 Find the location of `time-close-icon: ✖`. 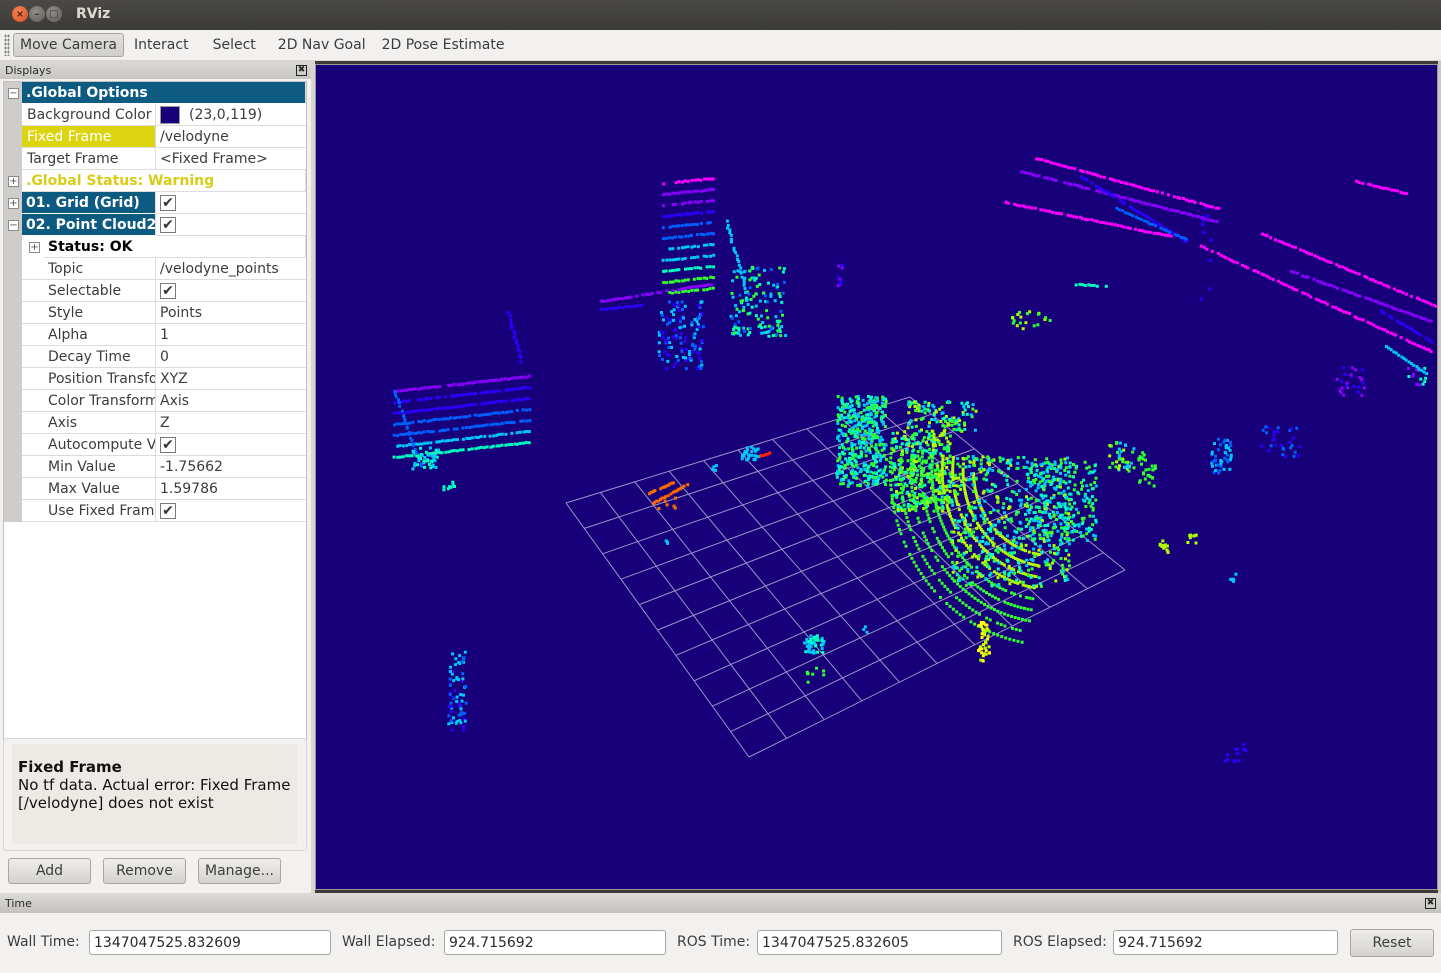

time-close-icon: ✖ is located at coordinates (1430, 903).